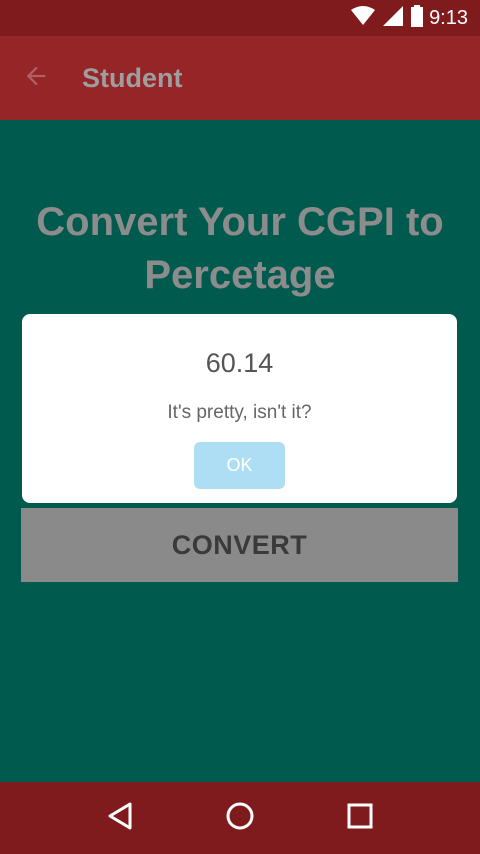 The width and height of the screenshot is (480, 854). What do you see at coordinates (448, 17) in the screenshot?
I see `status-time: 9:13` at bounding box center [448, 17].